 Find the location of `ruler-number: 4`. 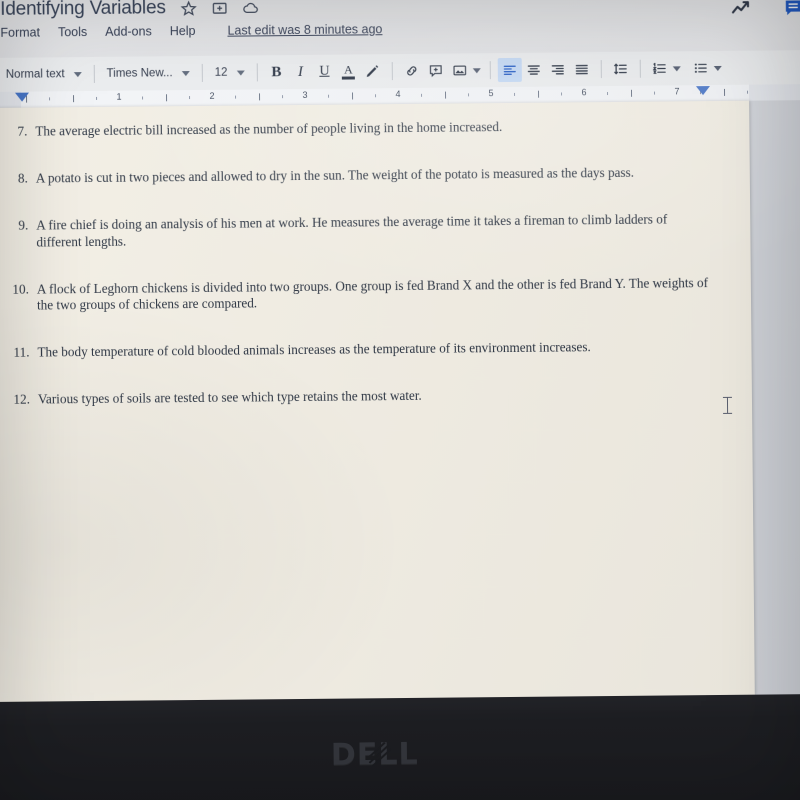

ruler-number: 4 is located at coordinates (398, 94).